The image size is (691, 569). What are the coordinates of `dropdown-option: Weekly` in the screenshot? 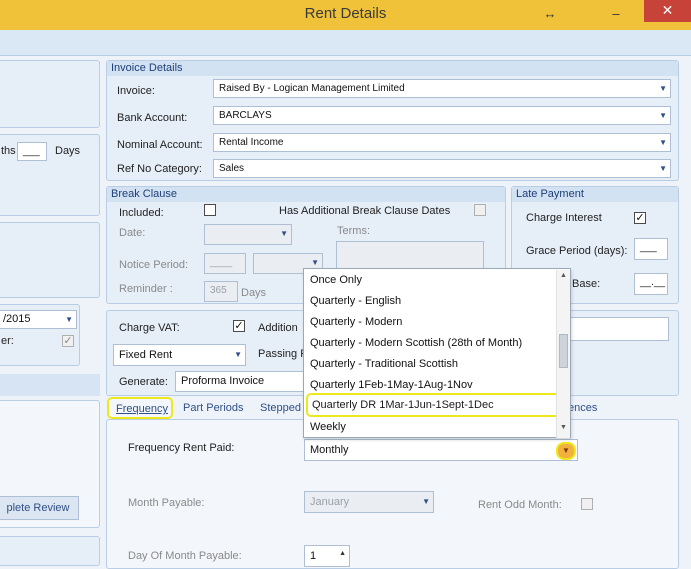 It's located at (328, 427).